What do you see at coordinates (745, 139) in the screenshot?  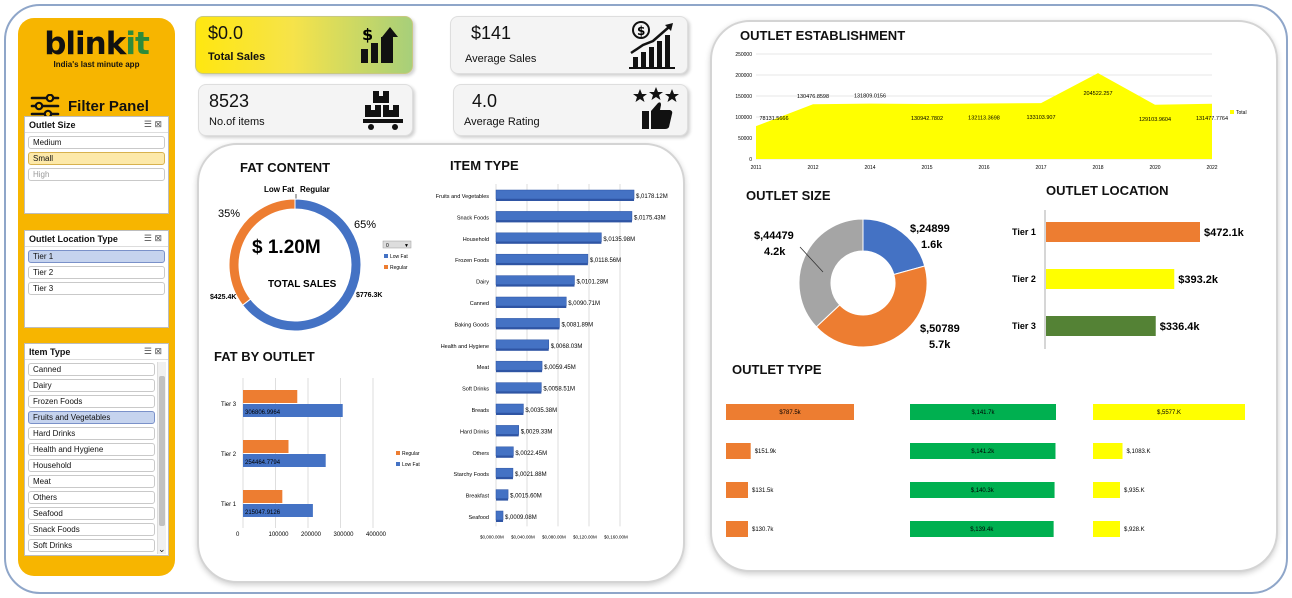 I see `y-tick-label: 50000` at bounding box center [745, 139].